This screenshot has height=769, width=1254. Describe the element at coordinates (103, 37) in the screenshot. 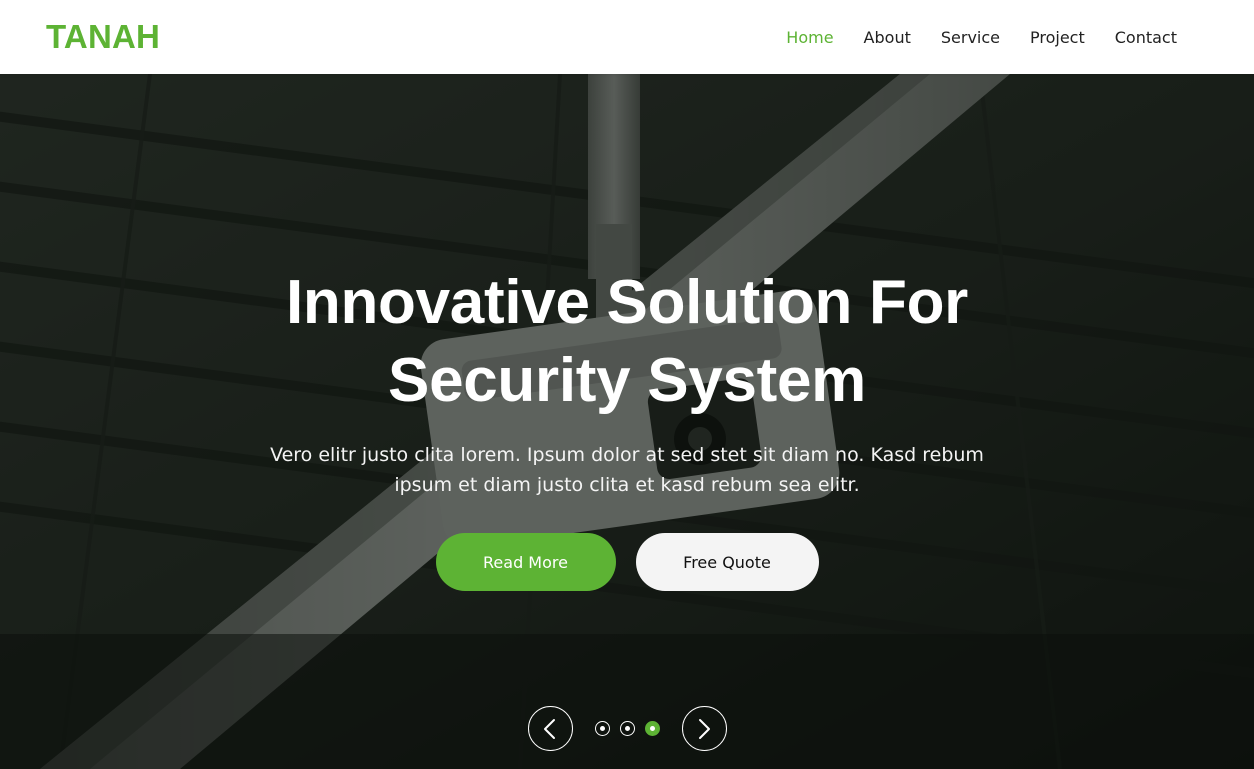

I see `brand-logo: TANAH` at that location.